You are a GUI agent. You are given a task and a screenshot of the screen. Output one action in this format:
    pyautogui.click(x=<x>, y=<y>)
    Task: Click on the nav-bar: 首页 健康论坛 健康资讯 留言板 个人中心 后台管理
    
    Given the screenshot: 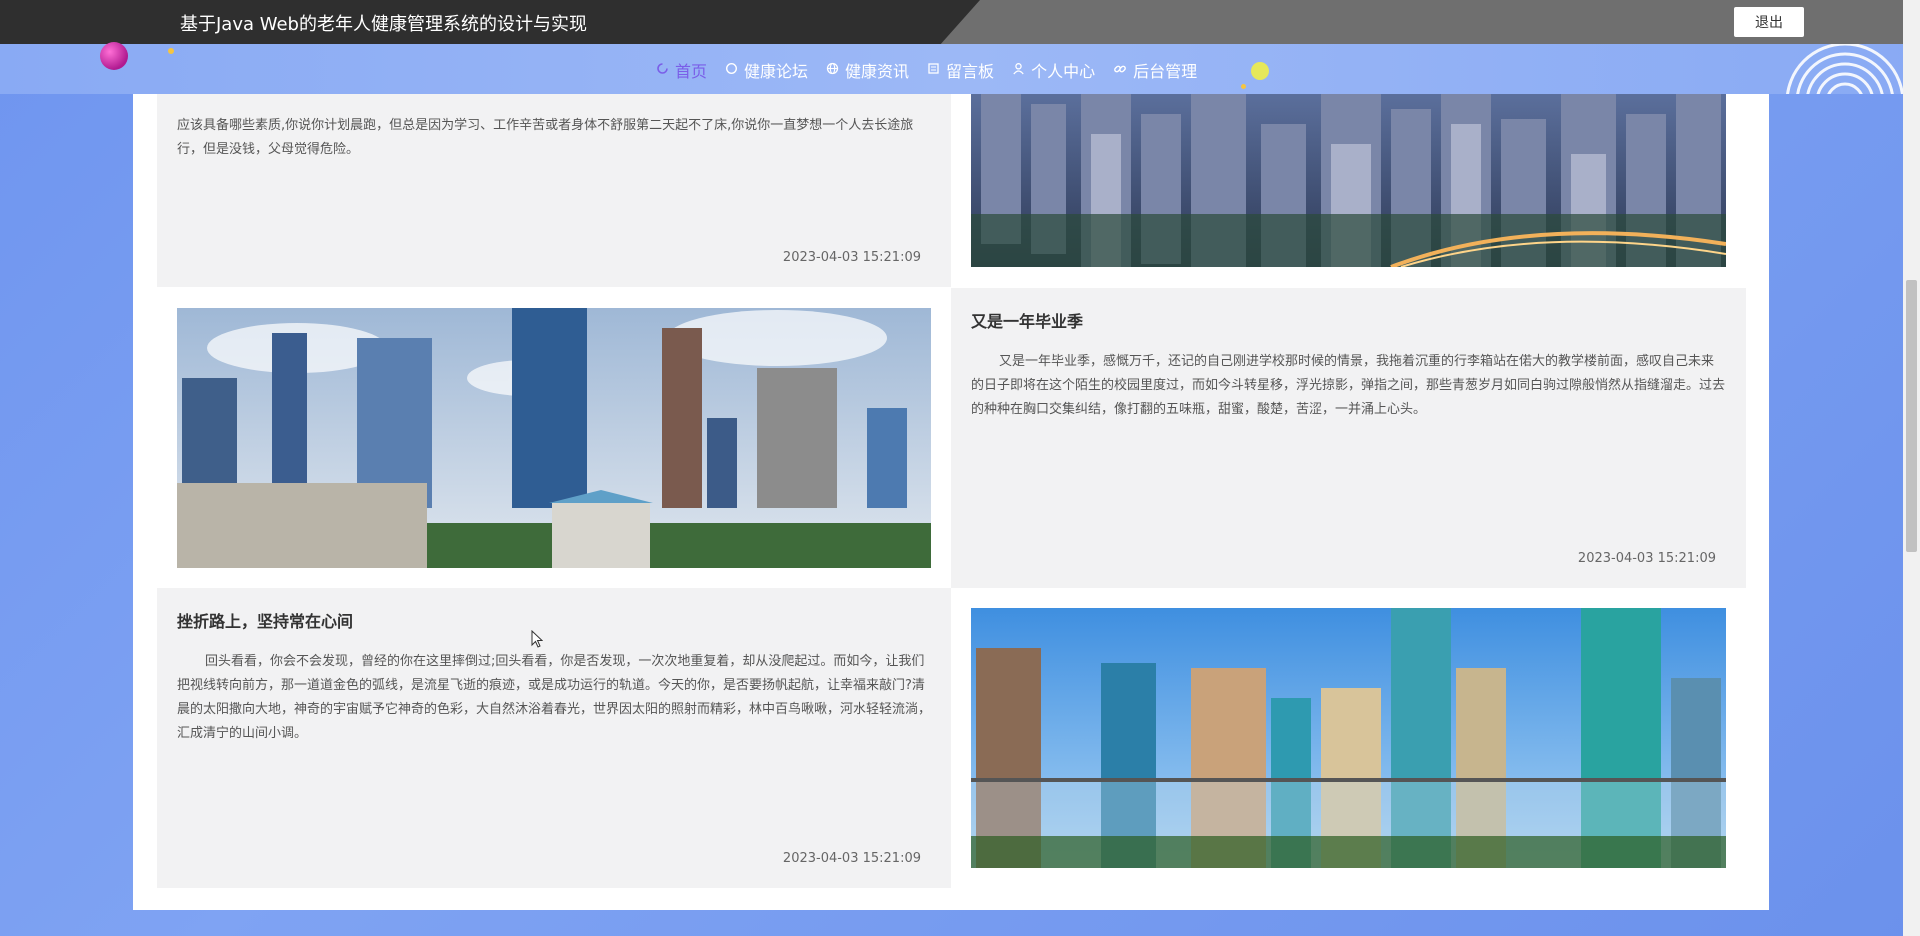 What is the action you would take?
    pyautogui.click(x=960, y=69)
    